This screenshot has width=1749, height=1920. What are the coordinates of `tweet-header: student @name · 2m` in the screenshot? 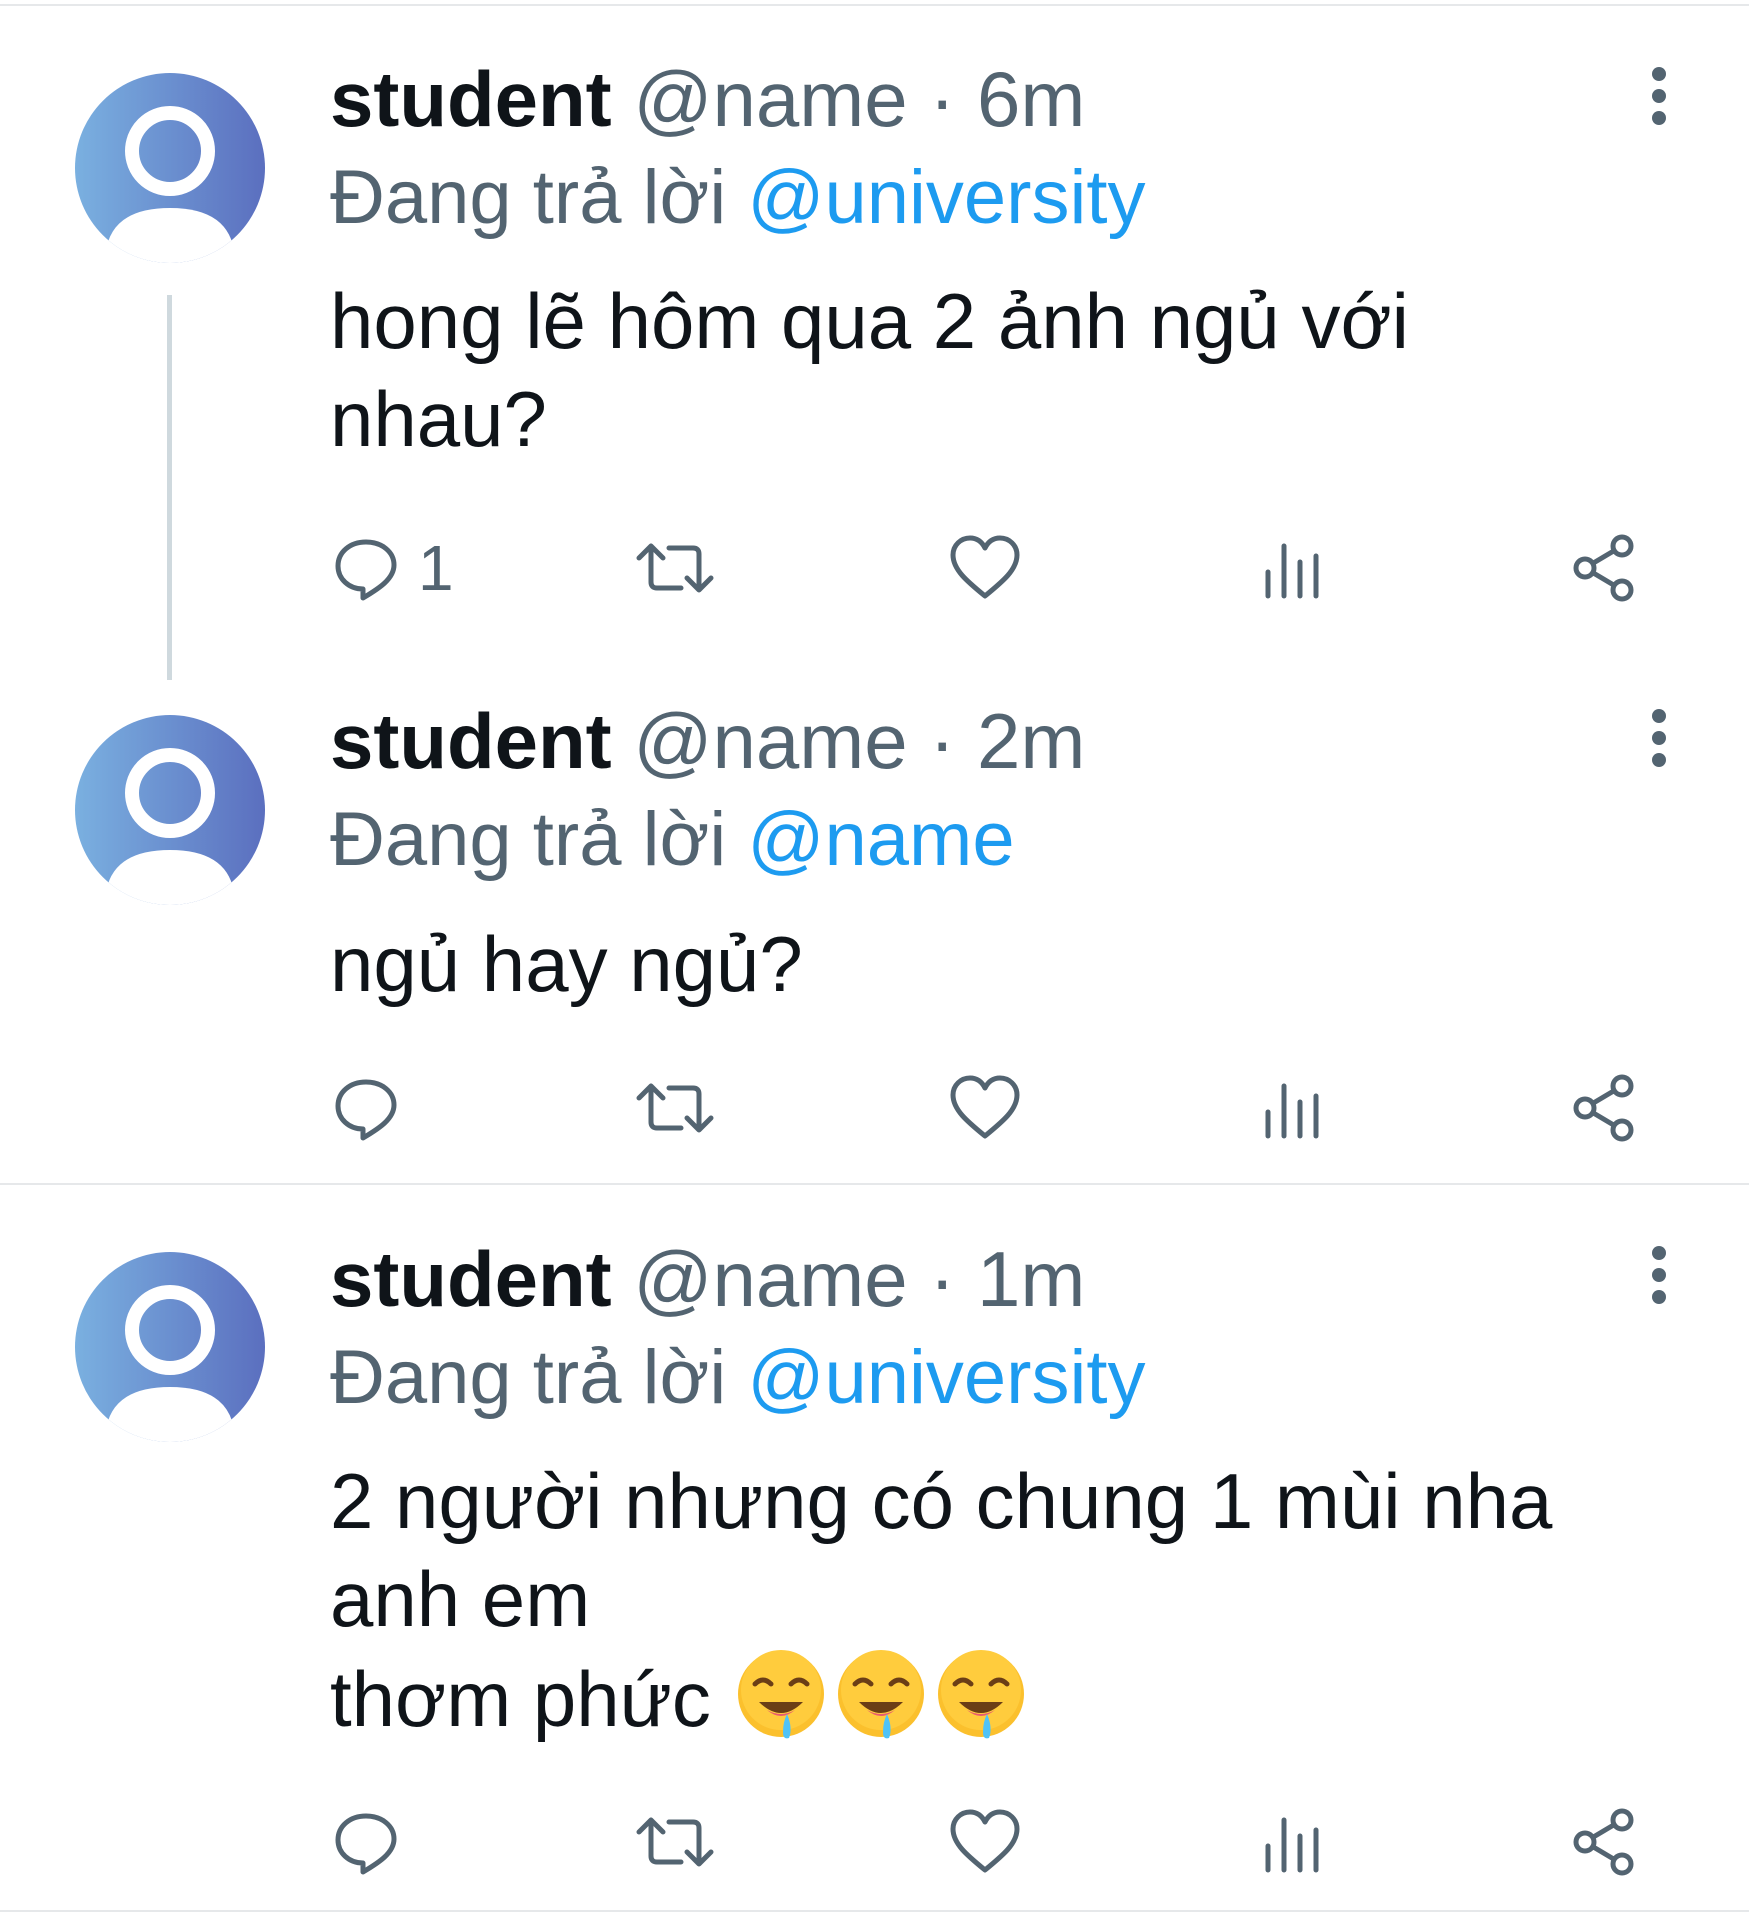 It's located at (707, 741).